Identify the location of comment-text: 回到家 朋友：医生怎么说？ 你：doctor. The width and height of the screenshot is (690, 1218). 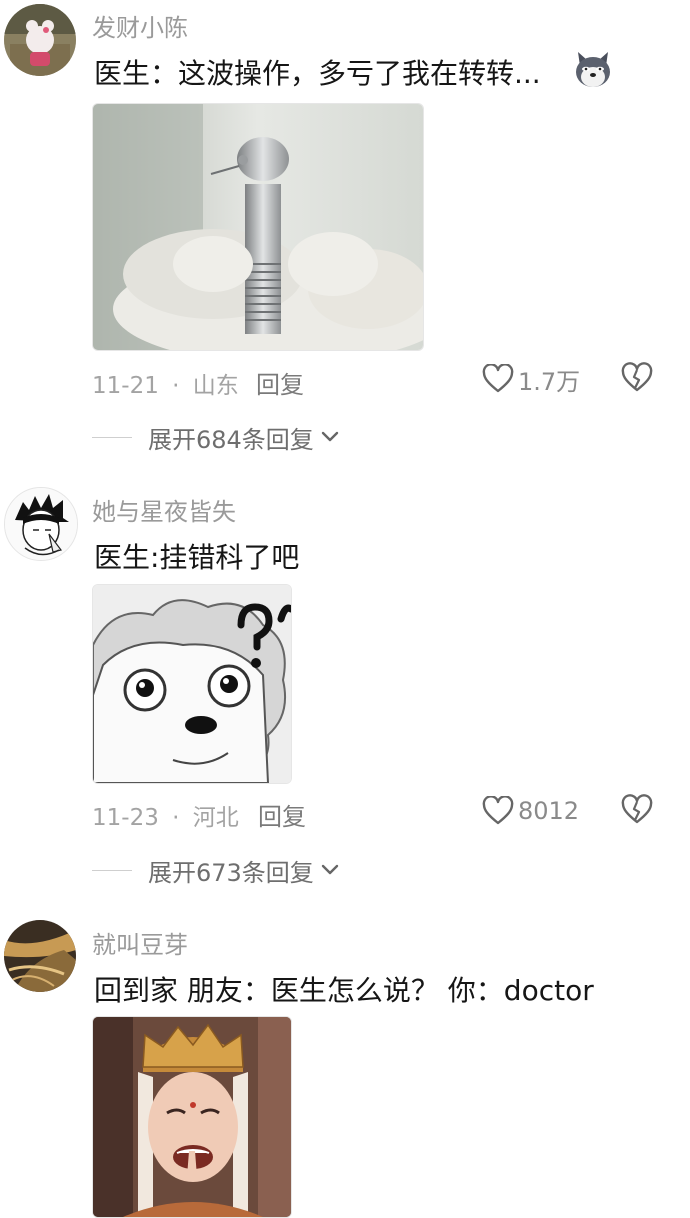
(344, 990).